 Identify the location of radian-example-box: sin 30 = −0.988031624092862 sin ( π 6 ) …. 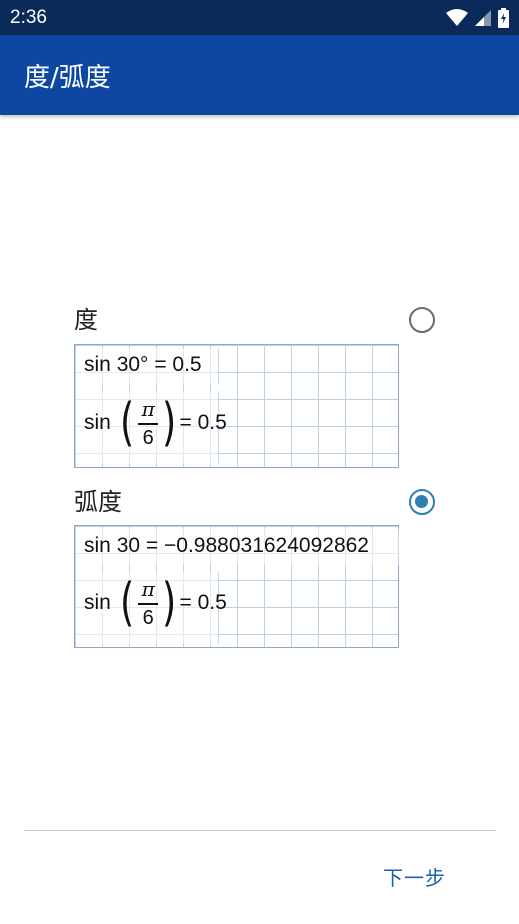
(236, 586).